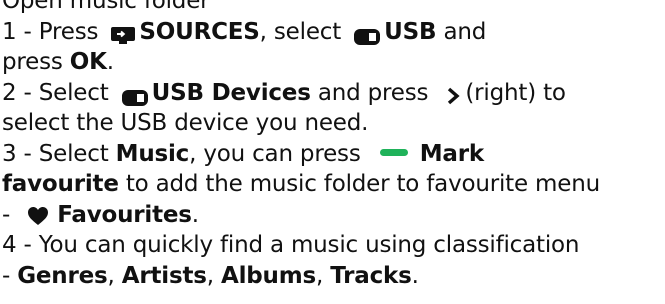  Describe the element at coordinates (515, 93) in the screenshot. I see `text: (right) to` at that location.